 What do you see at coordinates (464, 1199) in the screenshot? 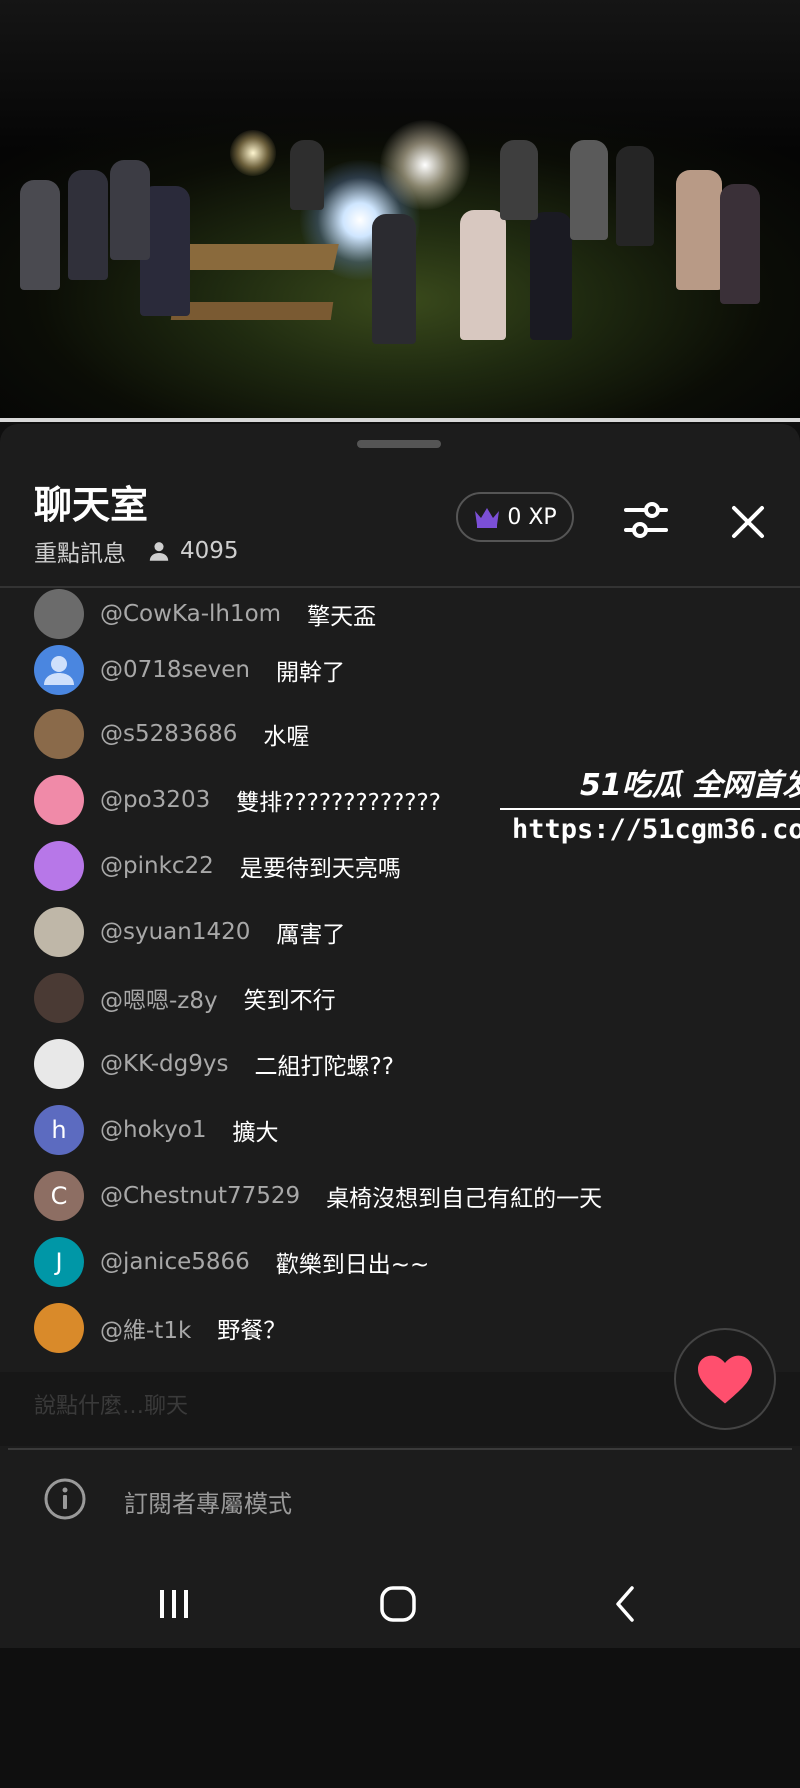
I see `message-text: 桌椅沒想到自己有紅的一天` at bounding box center [464, 1199].